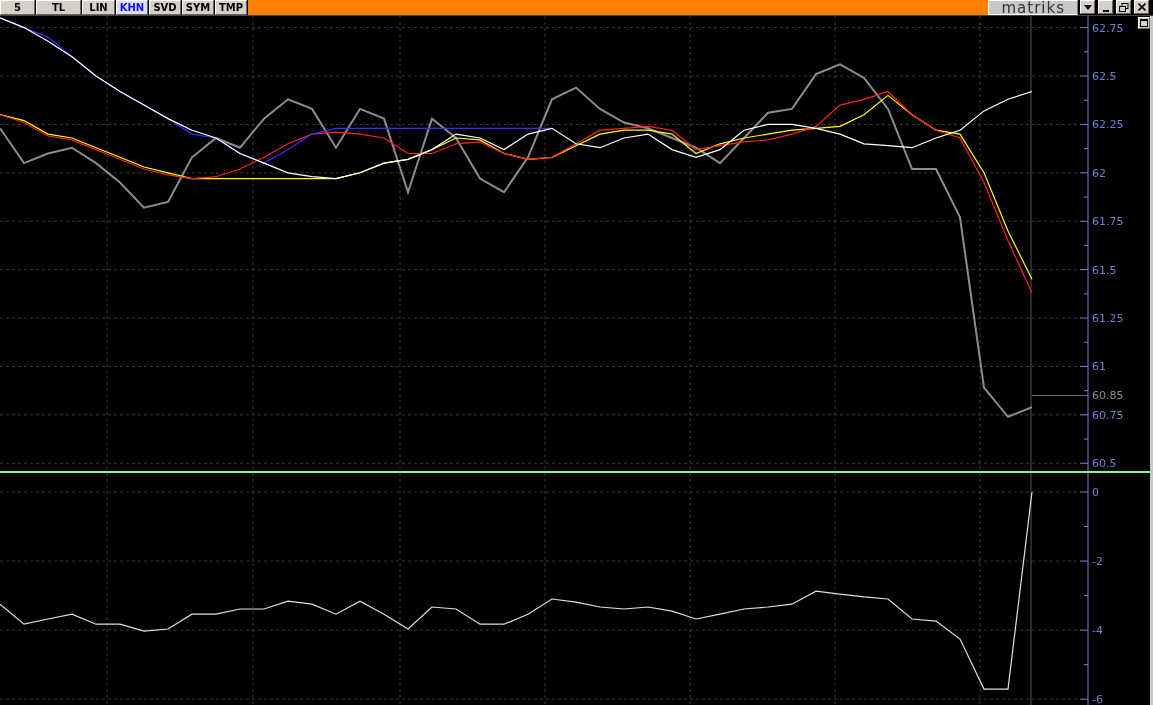  I want to click on toolbar-tab: TL, so click(58, 7).